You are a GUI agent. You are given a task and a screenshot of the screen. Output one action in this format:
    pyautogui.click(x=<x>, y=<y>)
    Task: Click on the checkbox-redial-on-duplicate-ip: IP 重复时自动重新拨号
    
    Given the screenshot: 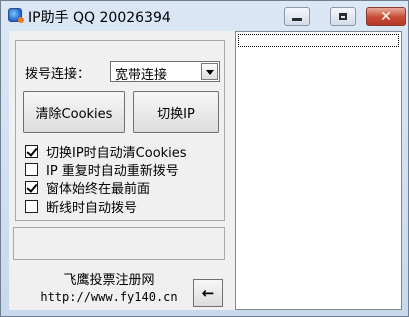 What is the action you would take?
    pyautogui.click(x=102, y=169)
    